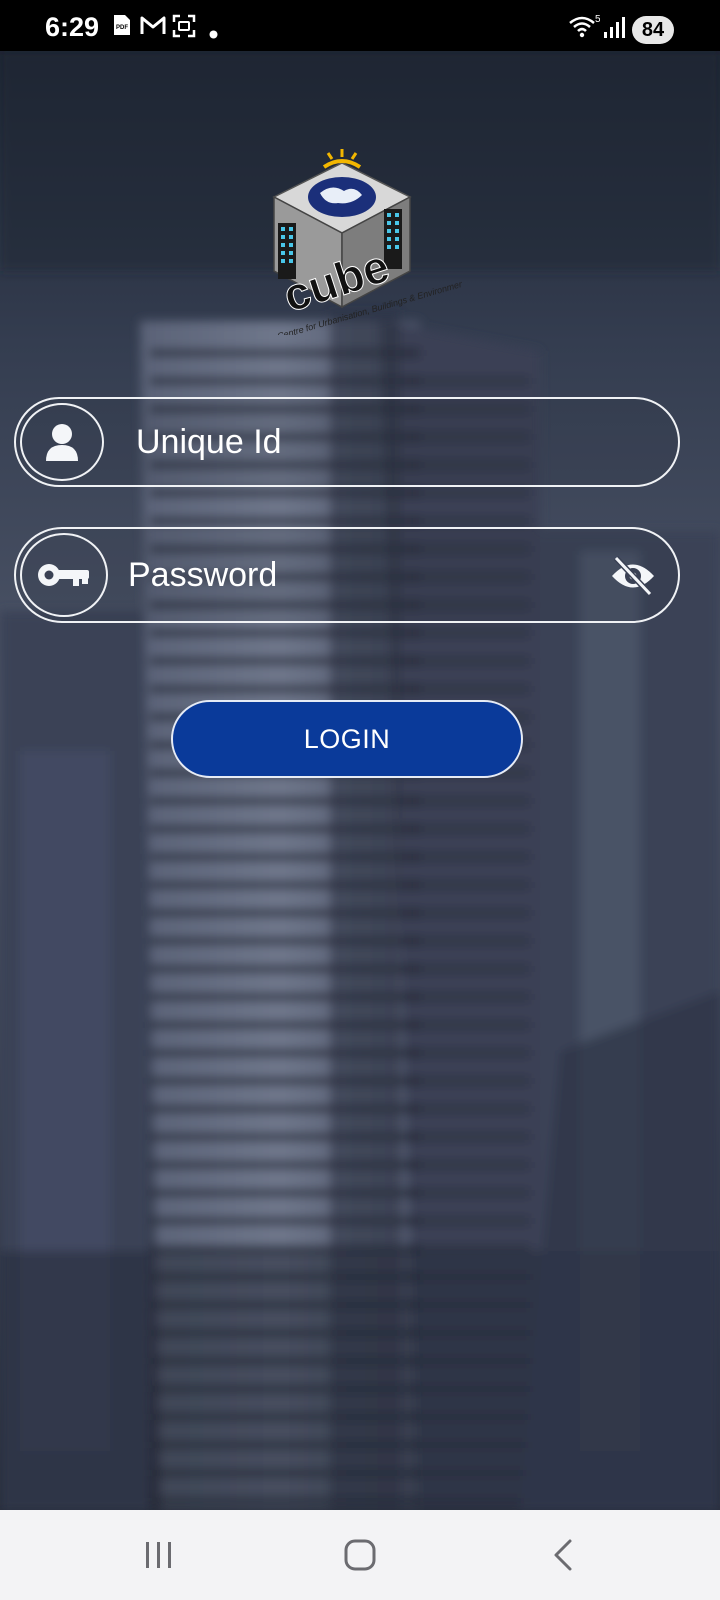 The width and height of the screenshot is (720, 1600). What do you see at coordinates (360, 1557) in the screenshot?
I see `home-icon` at bounding box center [360, 1557].